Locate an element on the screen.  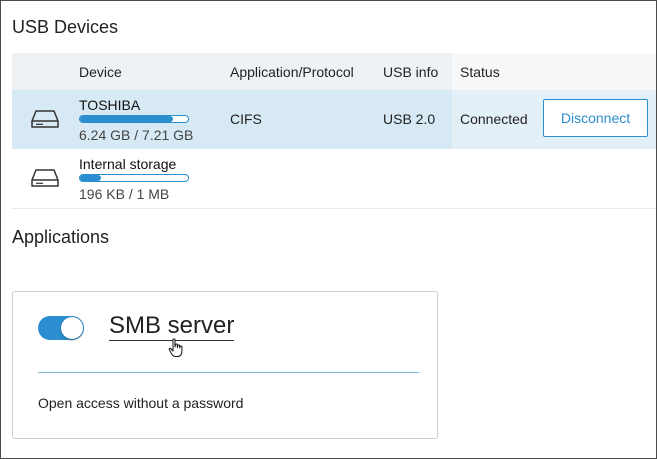
header-protocol: Application/Protocol is located at coordinates (292, 72).